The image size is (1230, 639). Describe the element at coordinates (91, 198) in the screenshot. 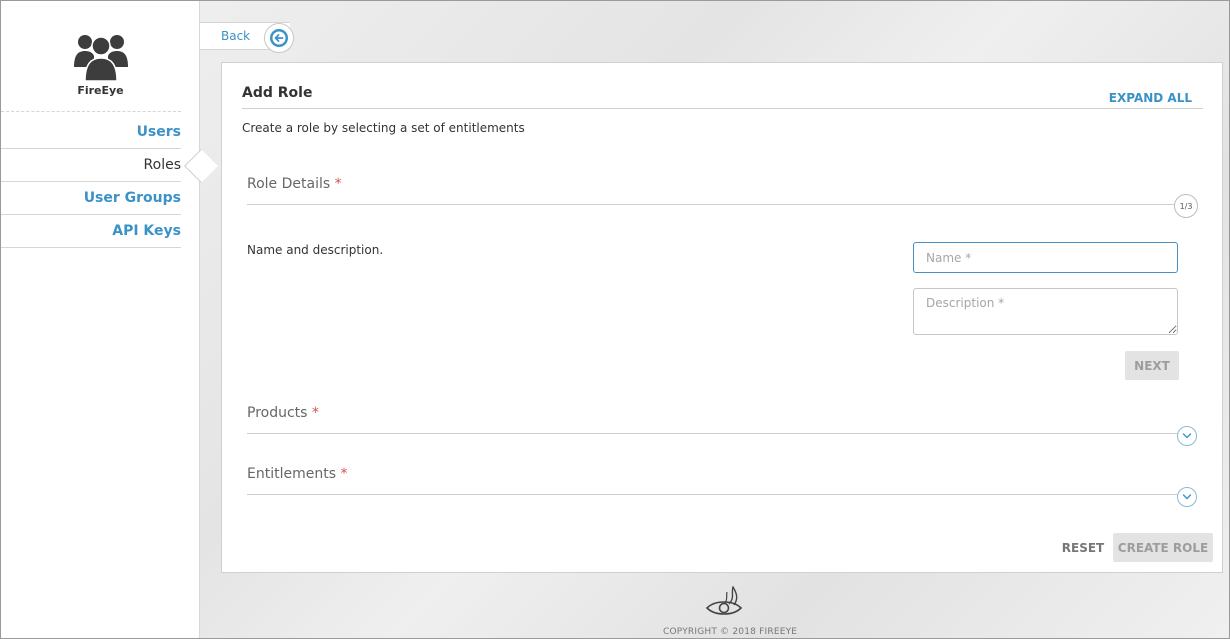

I see `sidebar-item-user-groups: User Groups` at that location.